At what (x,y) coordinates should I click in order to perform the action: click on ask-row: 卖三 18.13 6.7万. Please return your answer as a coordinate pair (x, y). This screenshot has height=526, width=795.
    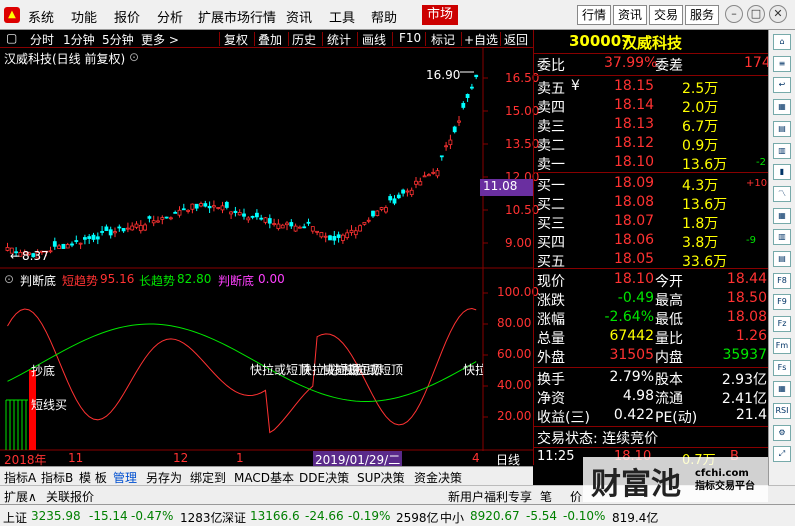
    Looking at the image, I should click on (651, 125).